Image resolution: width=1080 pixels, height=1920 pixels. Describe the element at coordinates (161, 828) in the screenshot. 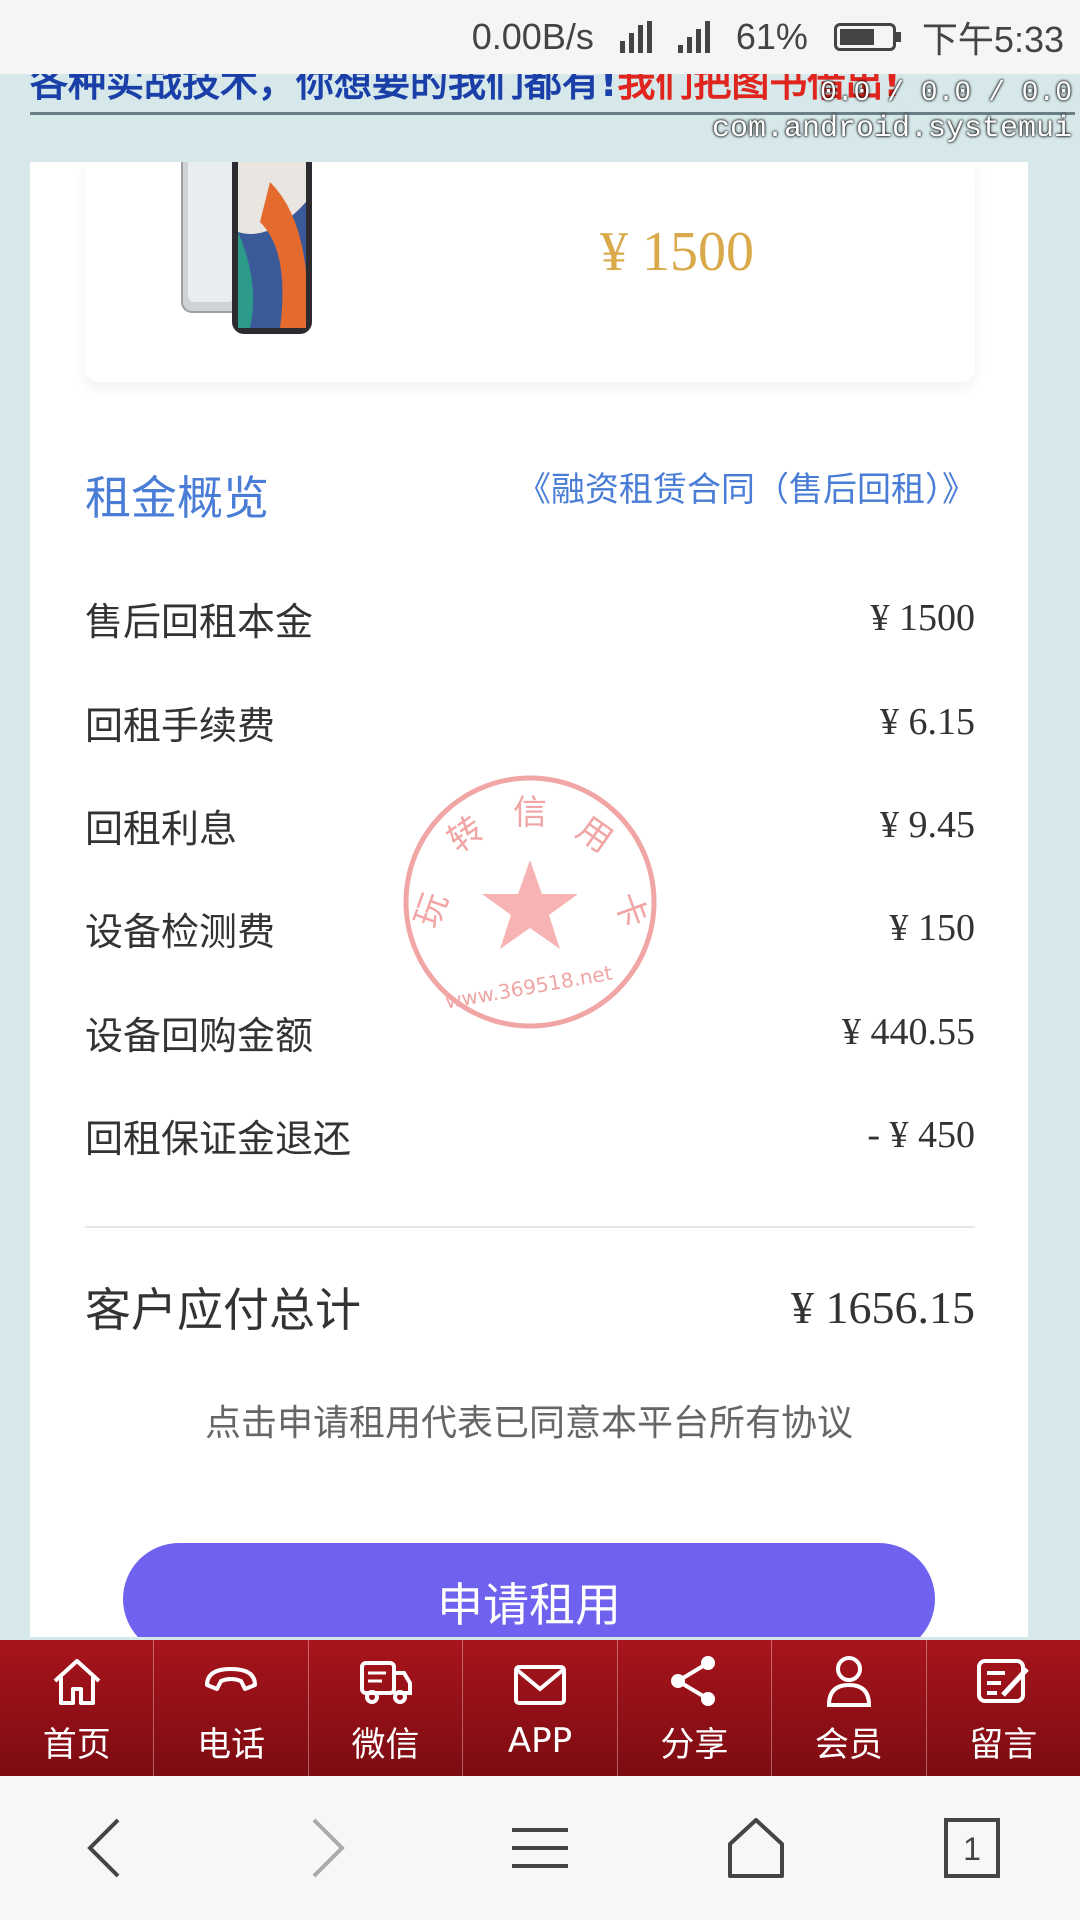

I see `fee-label: 回租利息` at that location.